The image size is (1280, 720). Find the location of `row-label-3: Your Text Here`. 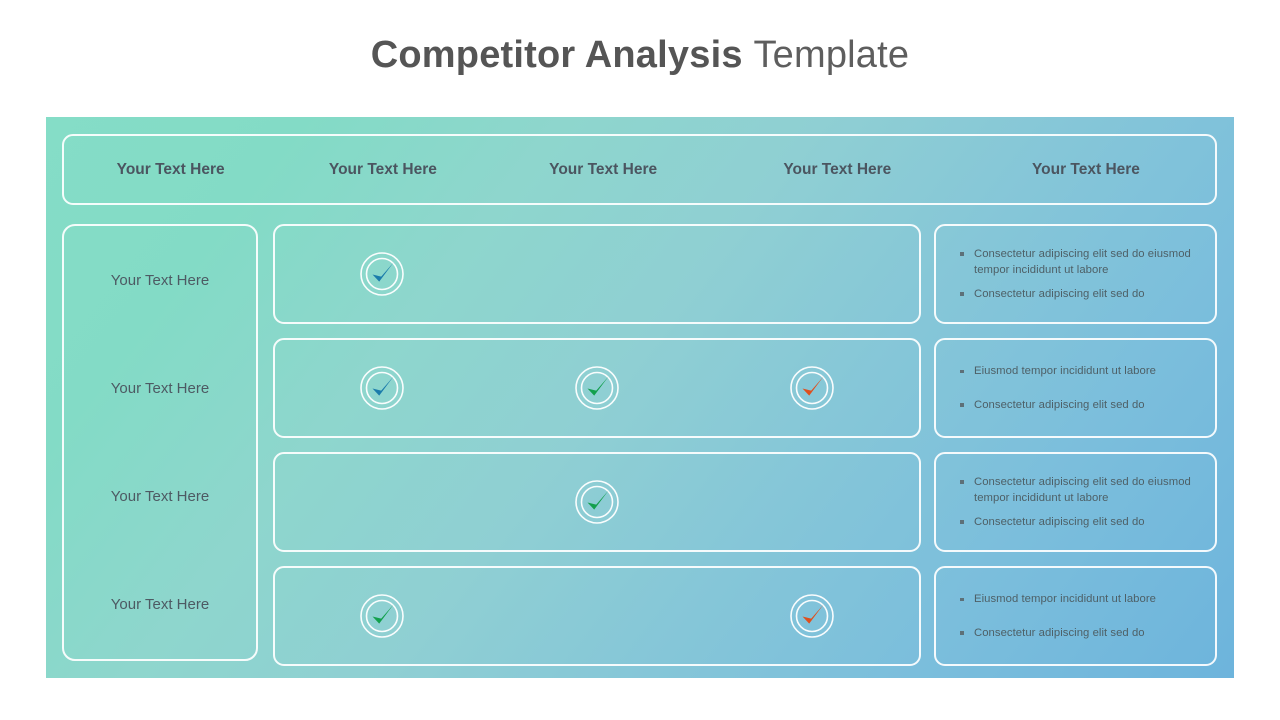

row-label-3: Your Text Here is located at coordinates (160, 605).